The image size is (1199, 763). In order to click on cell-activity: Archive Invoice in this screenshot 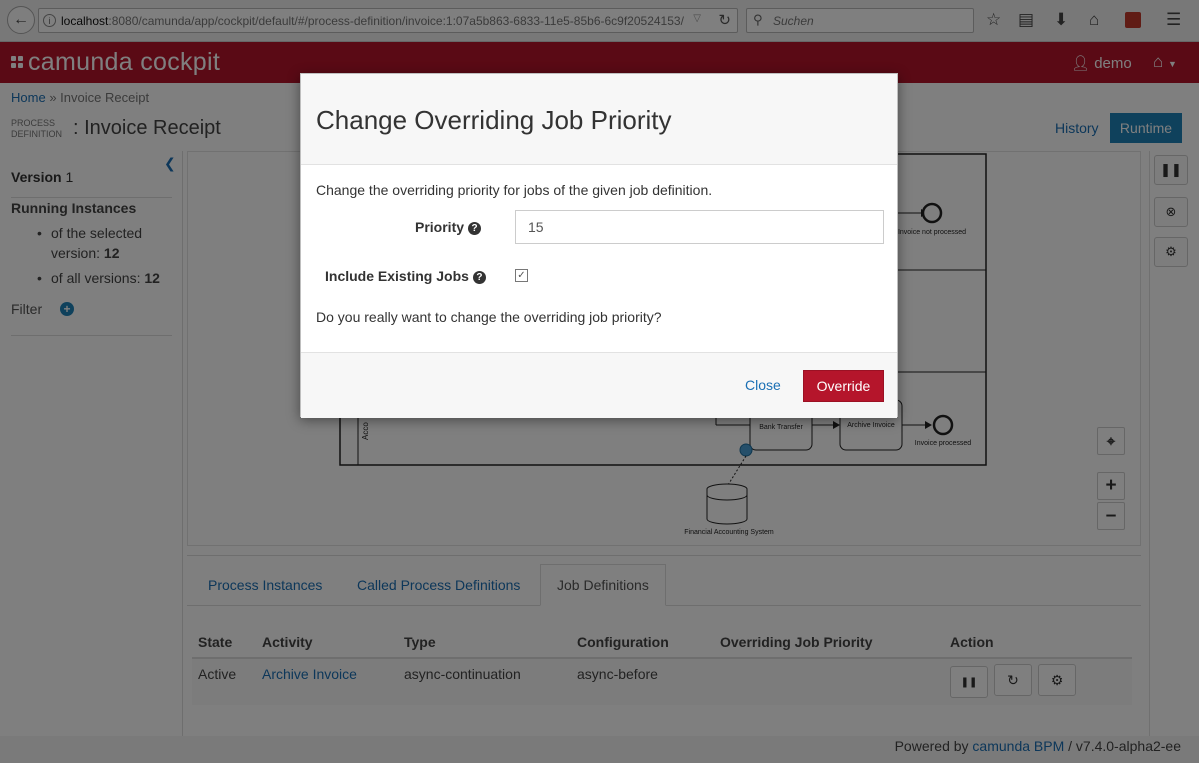, I will do `click(327, 681)`.